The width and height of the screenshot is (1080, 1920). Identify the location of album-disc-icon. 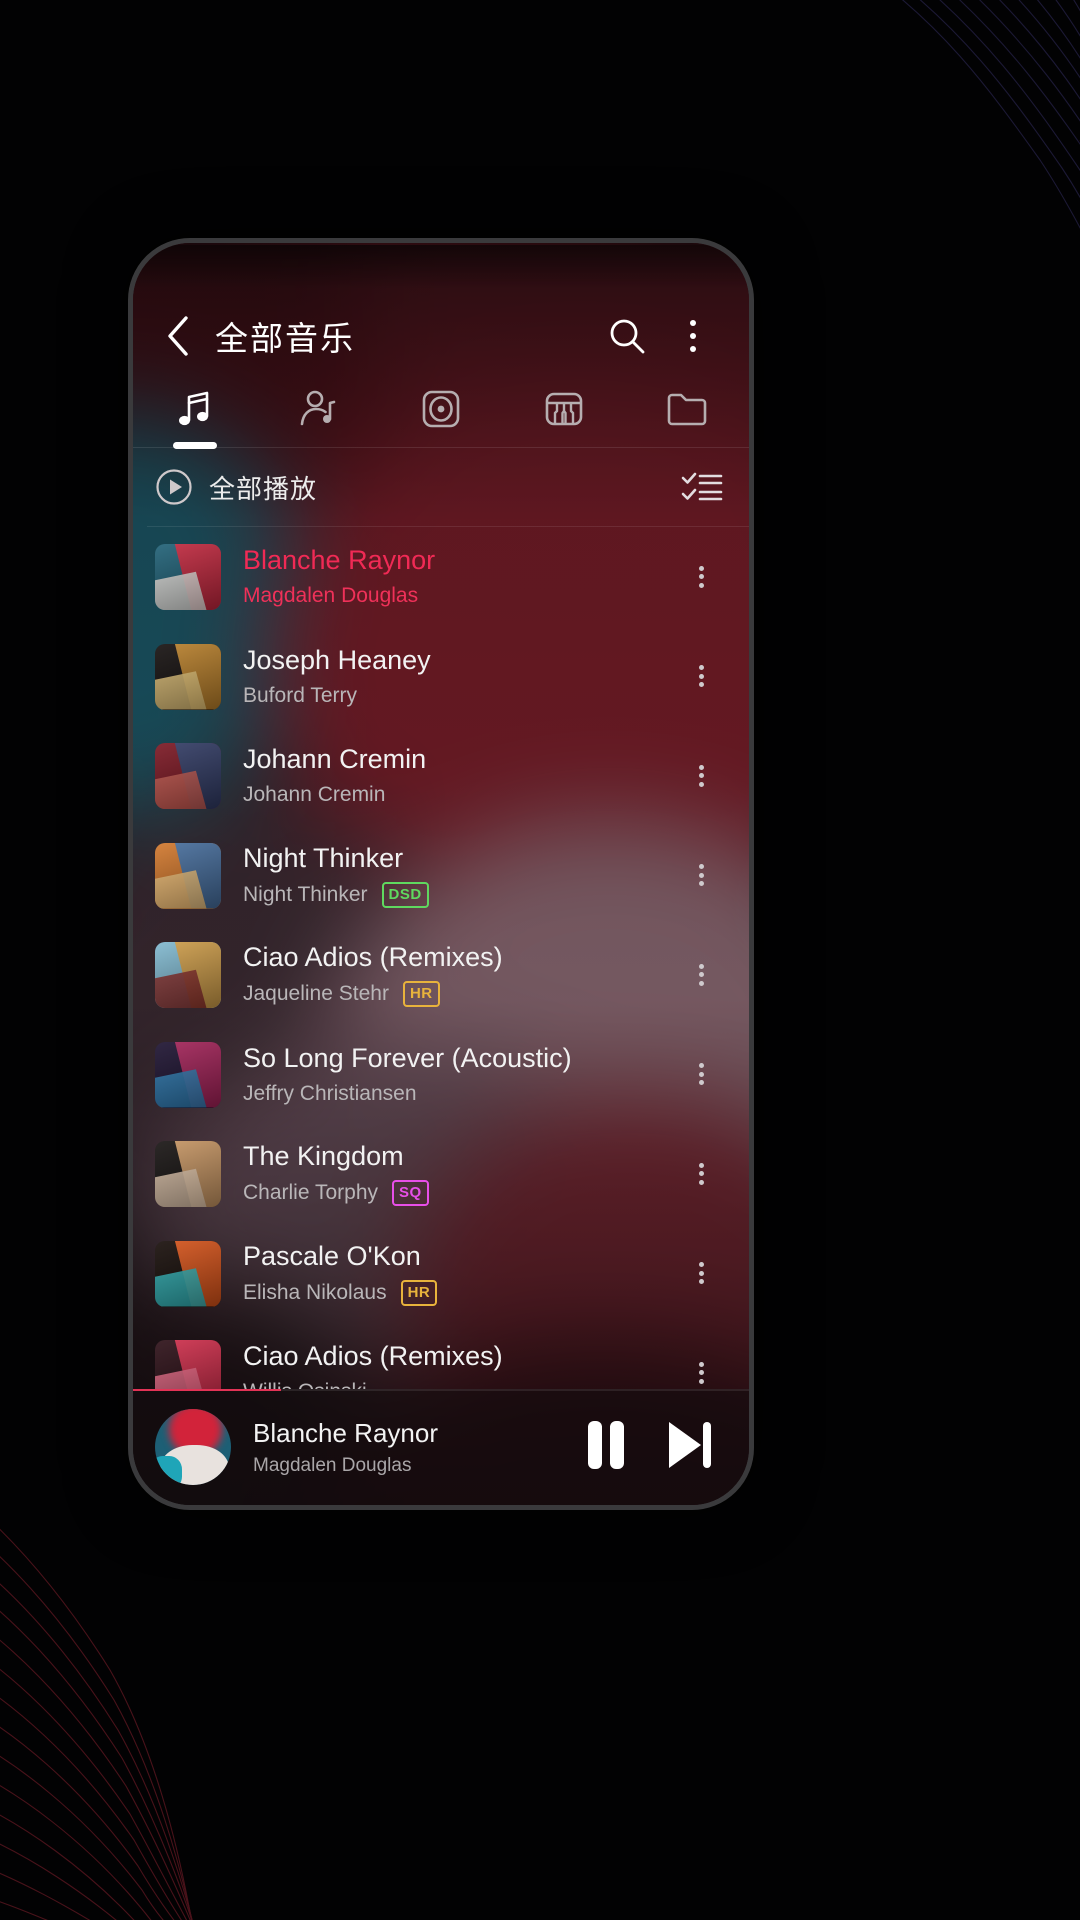
(441, 409).